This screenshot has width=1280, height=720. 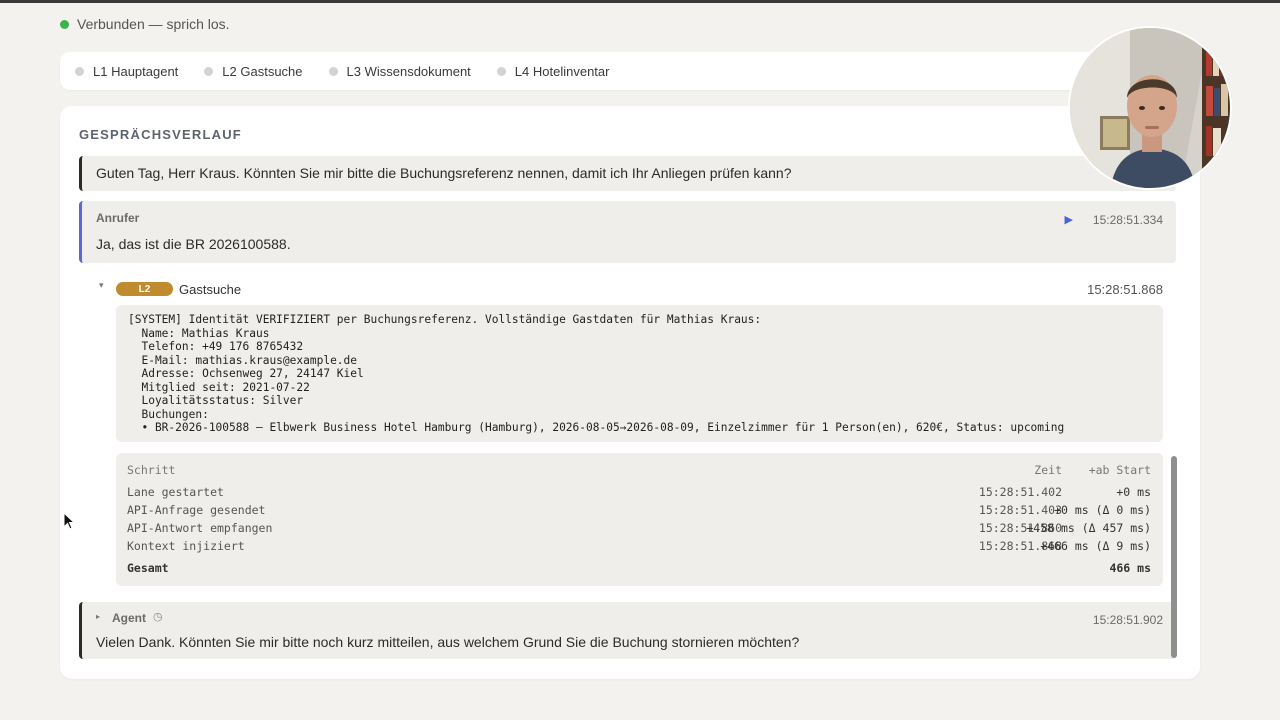 What do you see at coordinates (193, 244) in the screenshot?
I see `message-text: Ja, das ist die BR 2026100588.` at bounding box center [193, 244].